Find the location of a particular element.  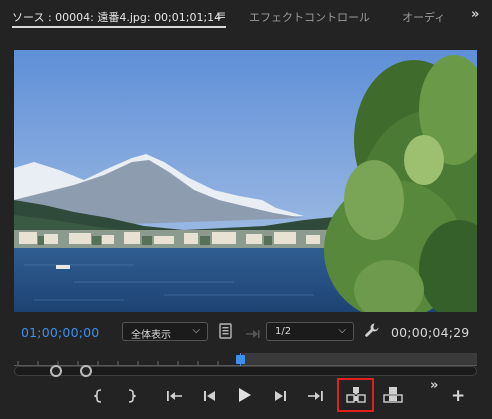

current-timecode: 01;00;00;00 is located at coordinates (60, 332).